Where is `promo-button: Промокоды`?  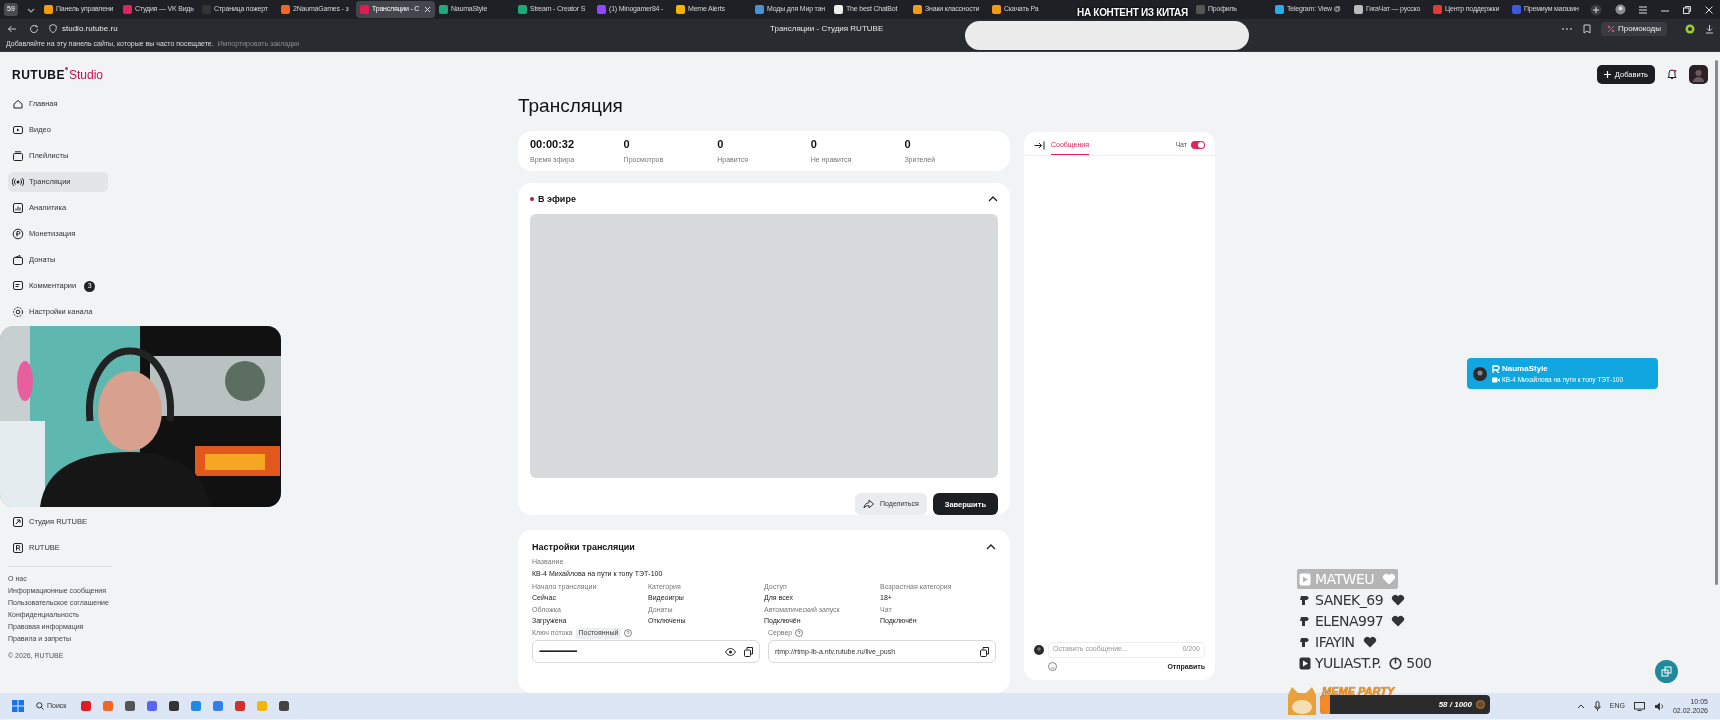
promo-button: Промокоды is located at coordinates (1634, 28).